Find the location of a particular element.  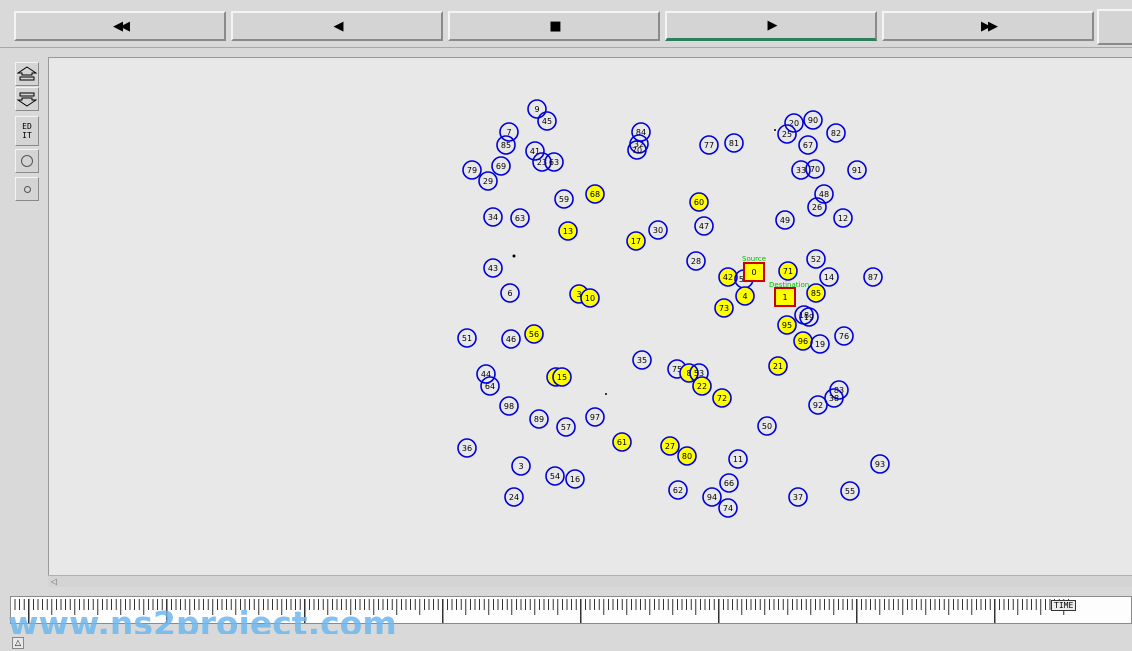

node-92: 92 is located at coordinates (818, 405).